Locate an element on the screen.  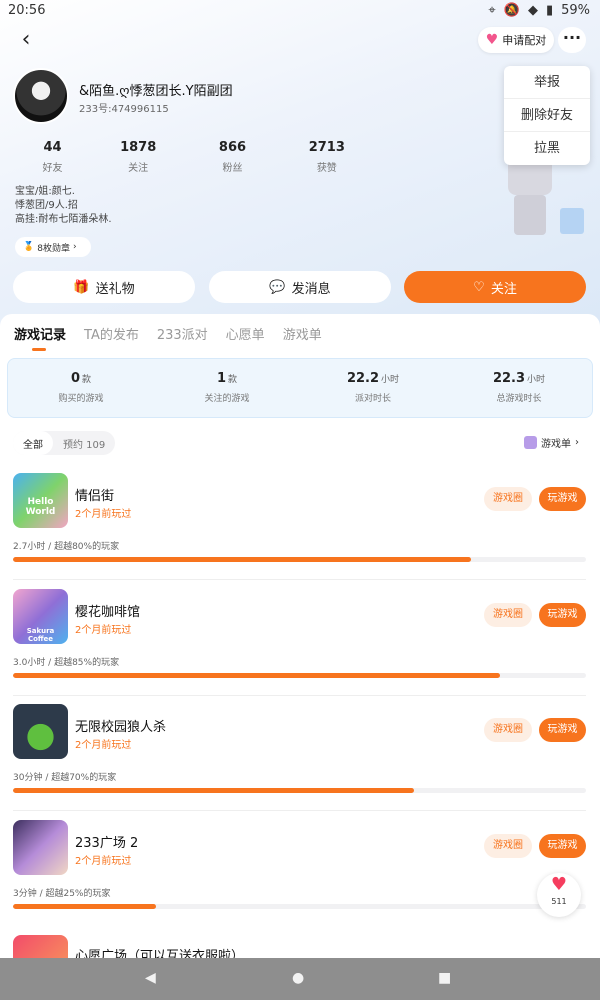
game-icon: Sakura Coffee is located at coordinates (40, 616).